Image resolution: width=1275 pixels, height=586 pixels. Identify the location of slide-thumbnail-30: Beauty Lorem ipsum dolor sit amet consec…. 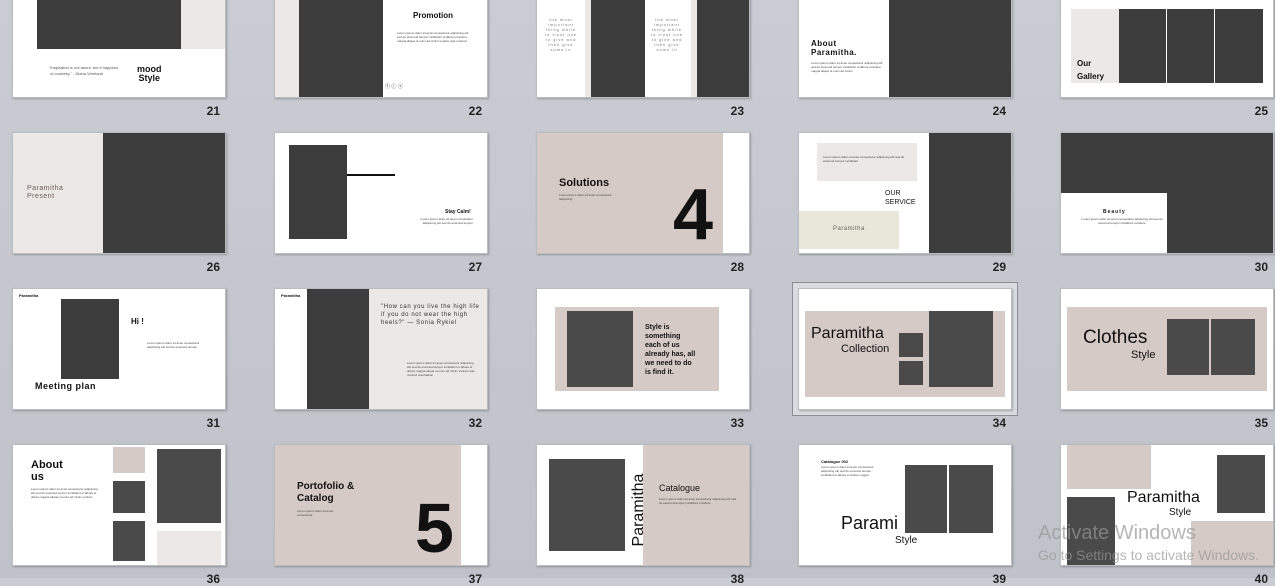
(1167, 193).